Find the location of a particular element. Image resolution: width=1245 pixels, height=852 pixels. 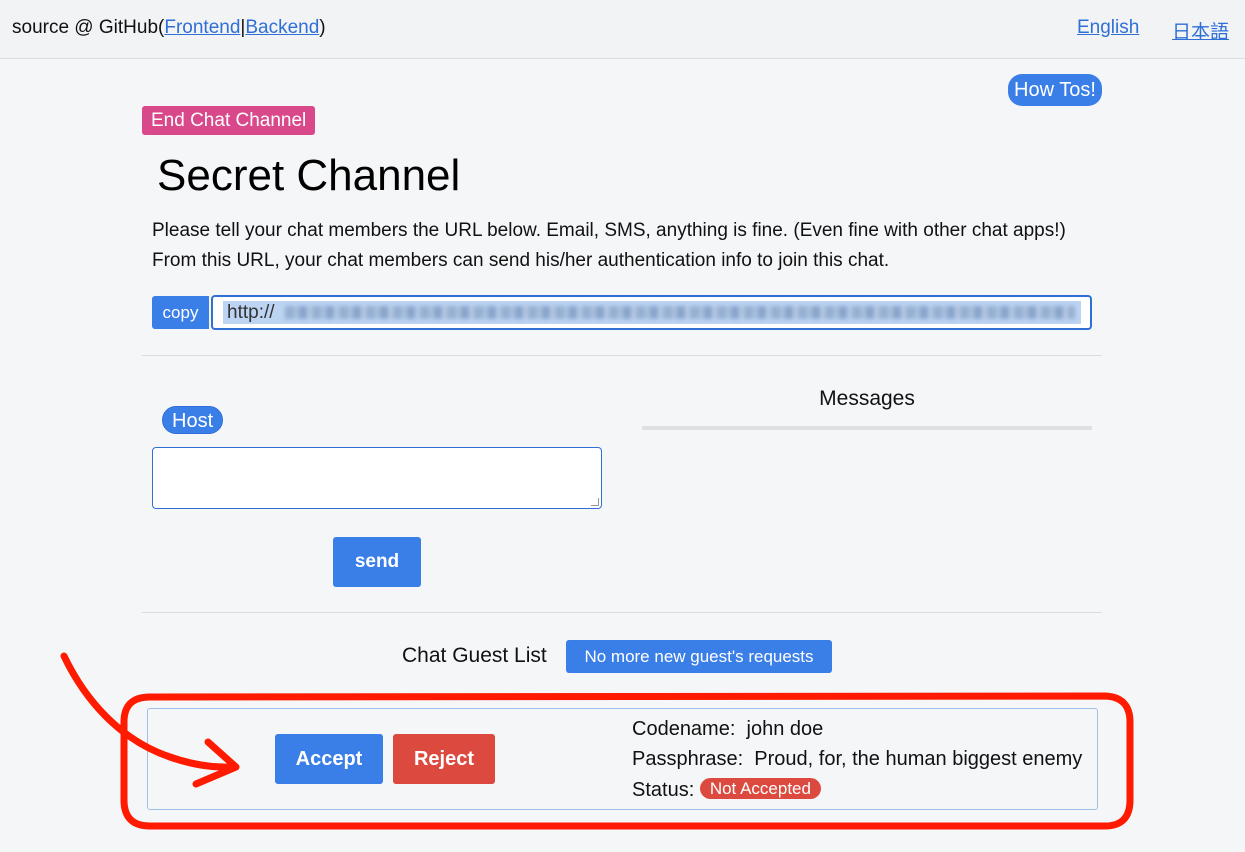

backend-link: Backend is located at coordinates (282, 27).